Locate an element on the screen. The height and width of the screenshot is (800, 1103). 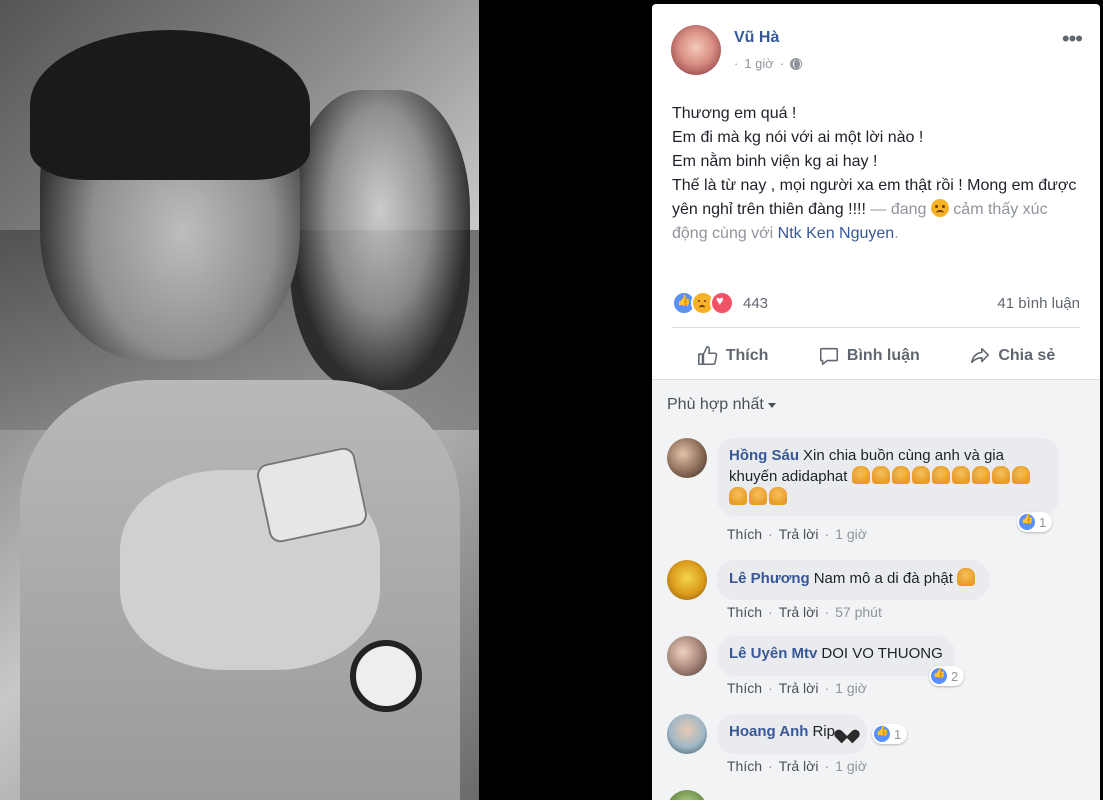
comment-sort-dropdown: Phù hợp nhất is located at coordinates (721, 405).